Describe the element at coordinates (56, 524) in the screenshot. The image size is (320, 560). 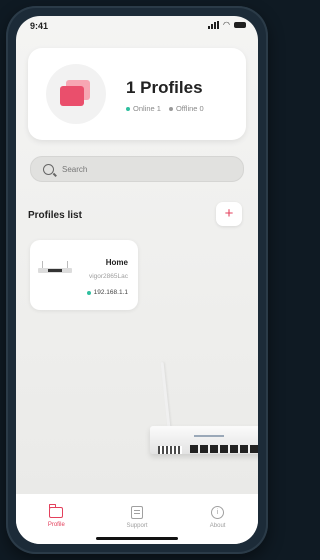
I see `tab-profile-label: Profile` at that location.